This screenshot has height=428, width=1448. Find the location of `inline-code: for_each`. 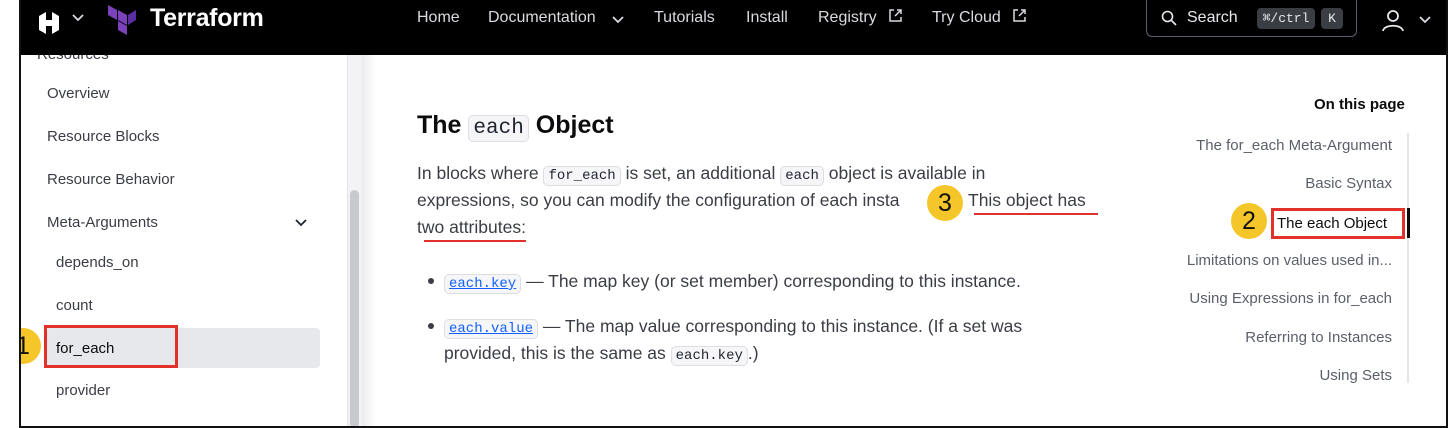

inline-code: for_each is located at coordinates (582, 176).